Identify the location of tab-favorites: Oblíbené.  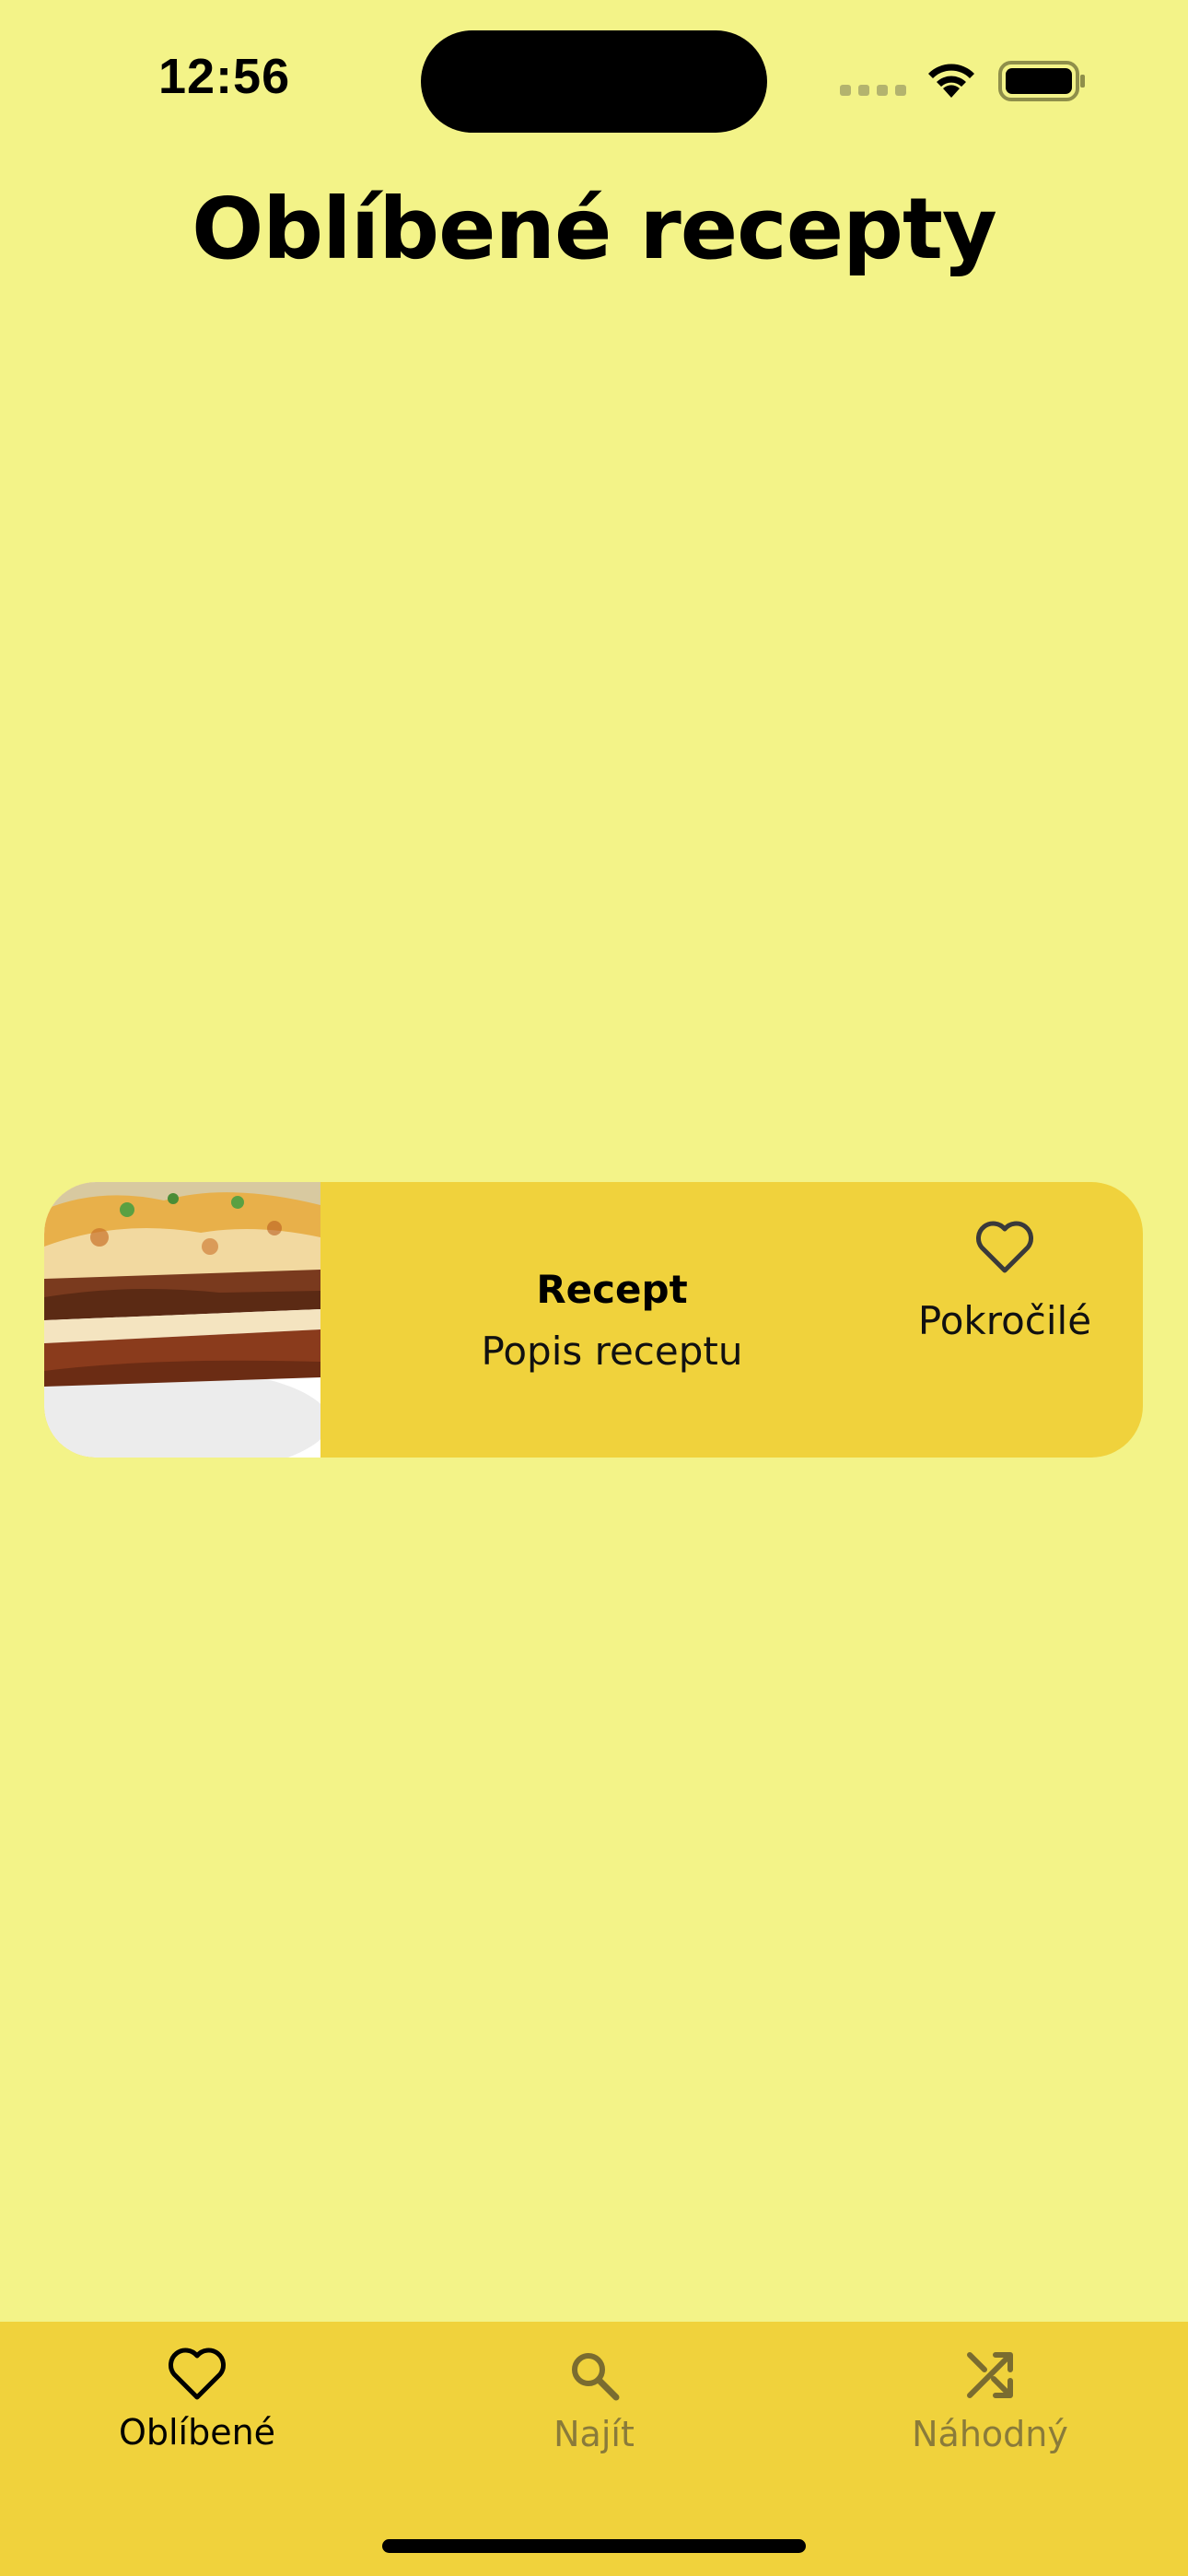
(197, 2400).